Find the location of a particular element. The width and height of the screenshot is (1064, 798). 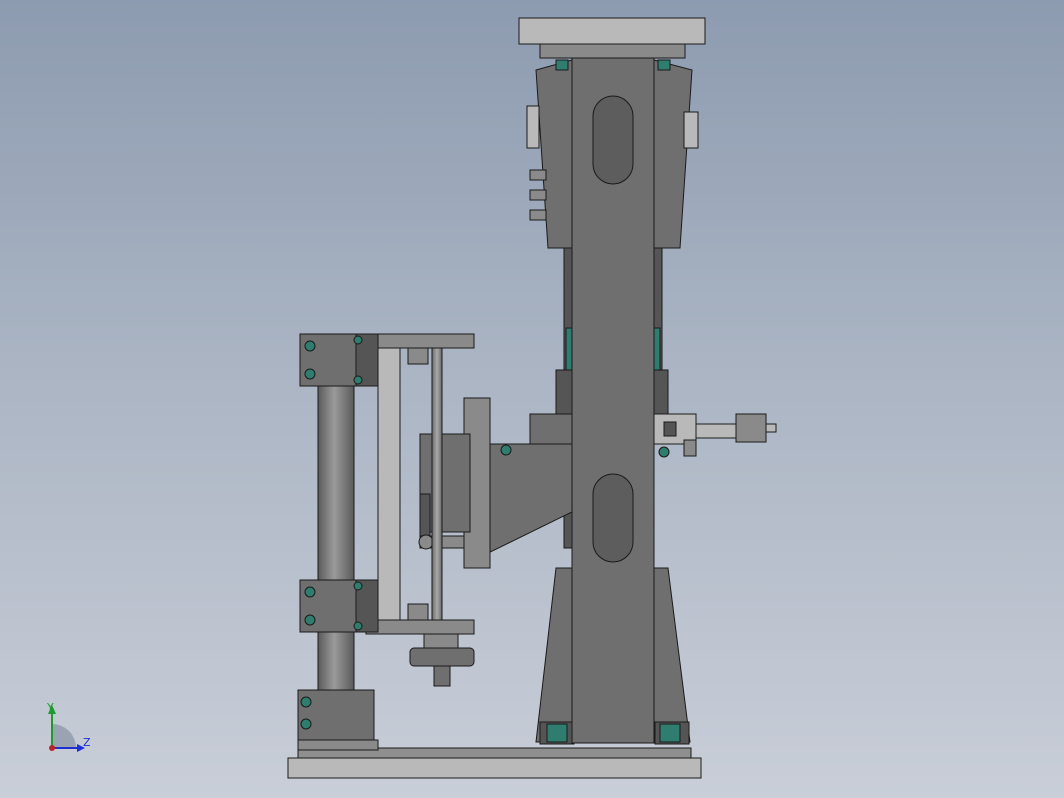

top-plate is located at coordinates (612, 31).